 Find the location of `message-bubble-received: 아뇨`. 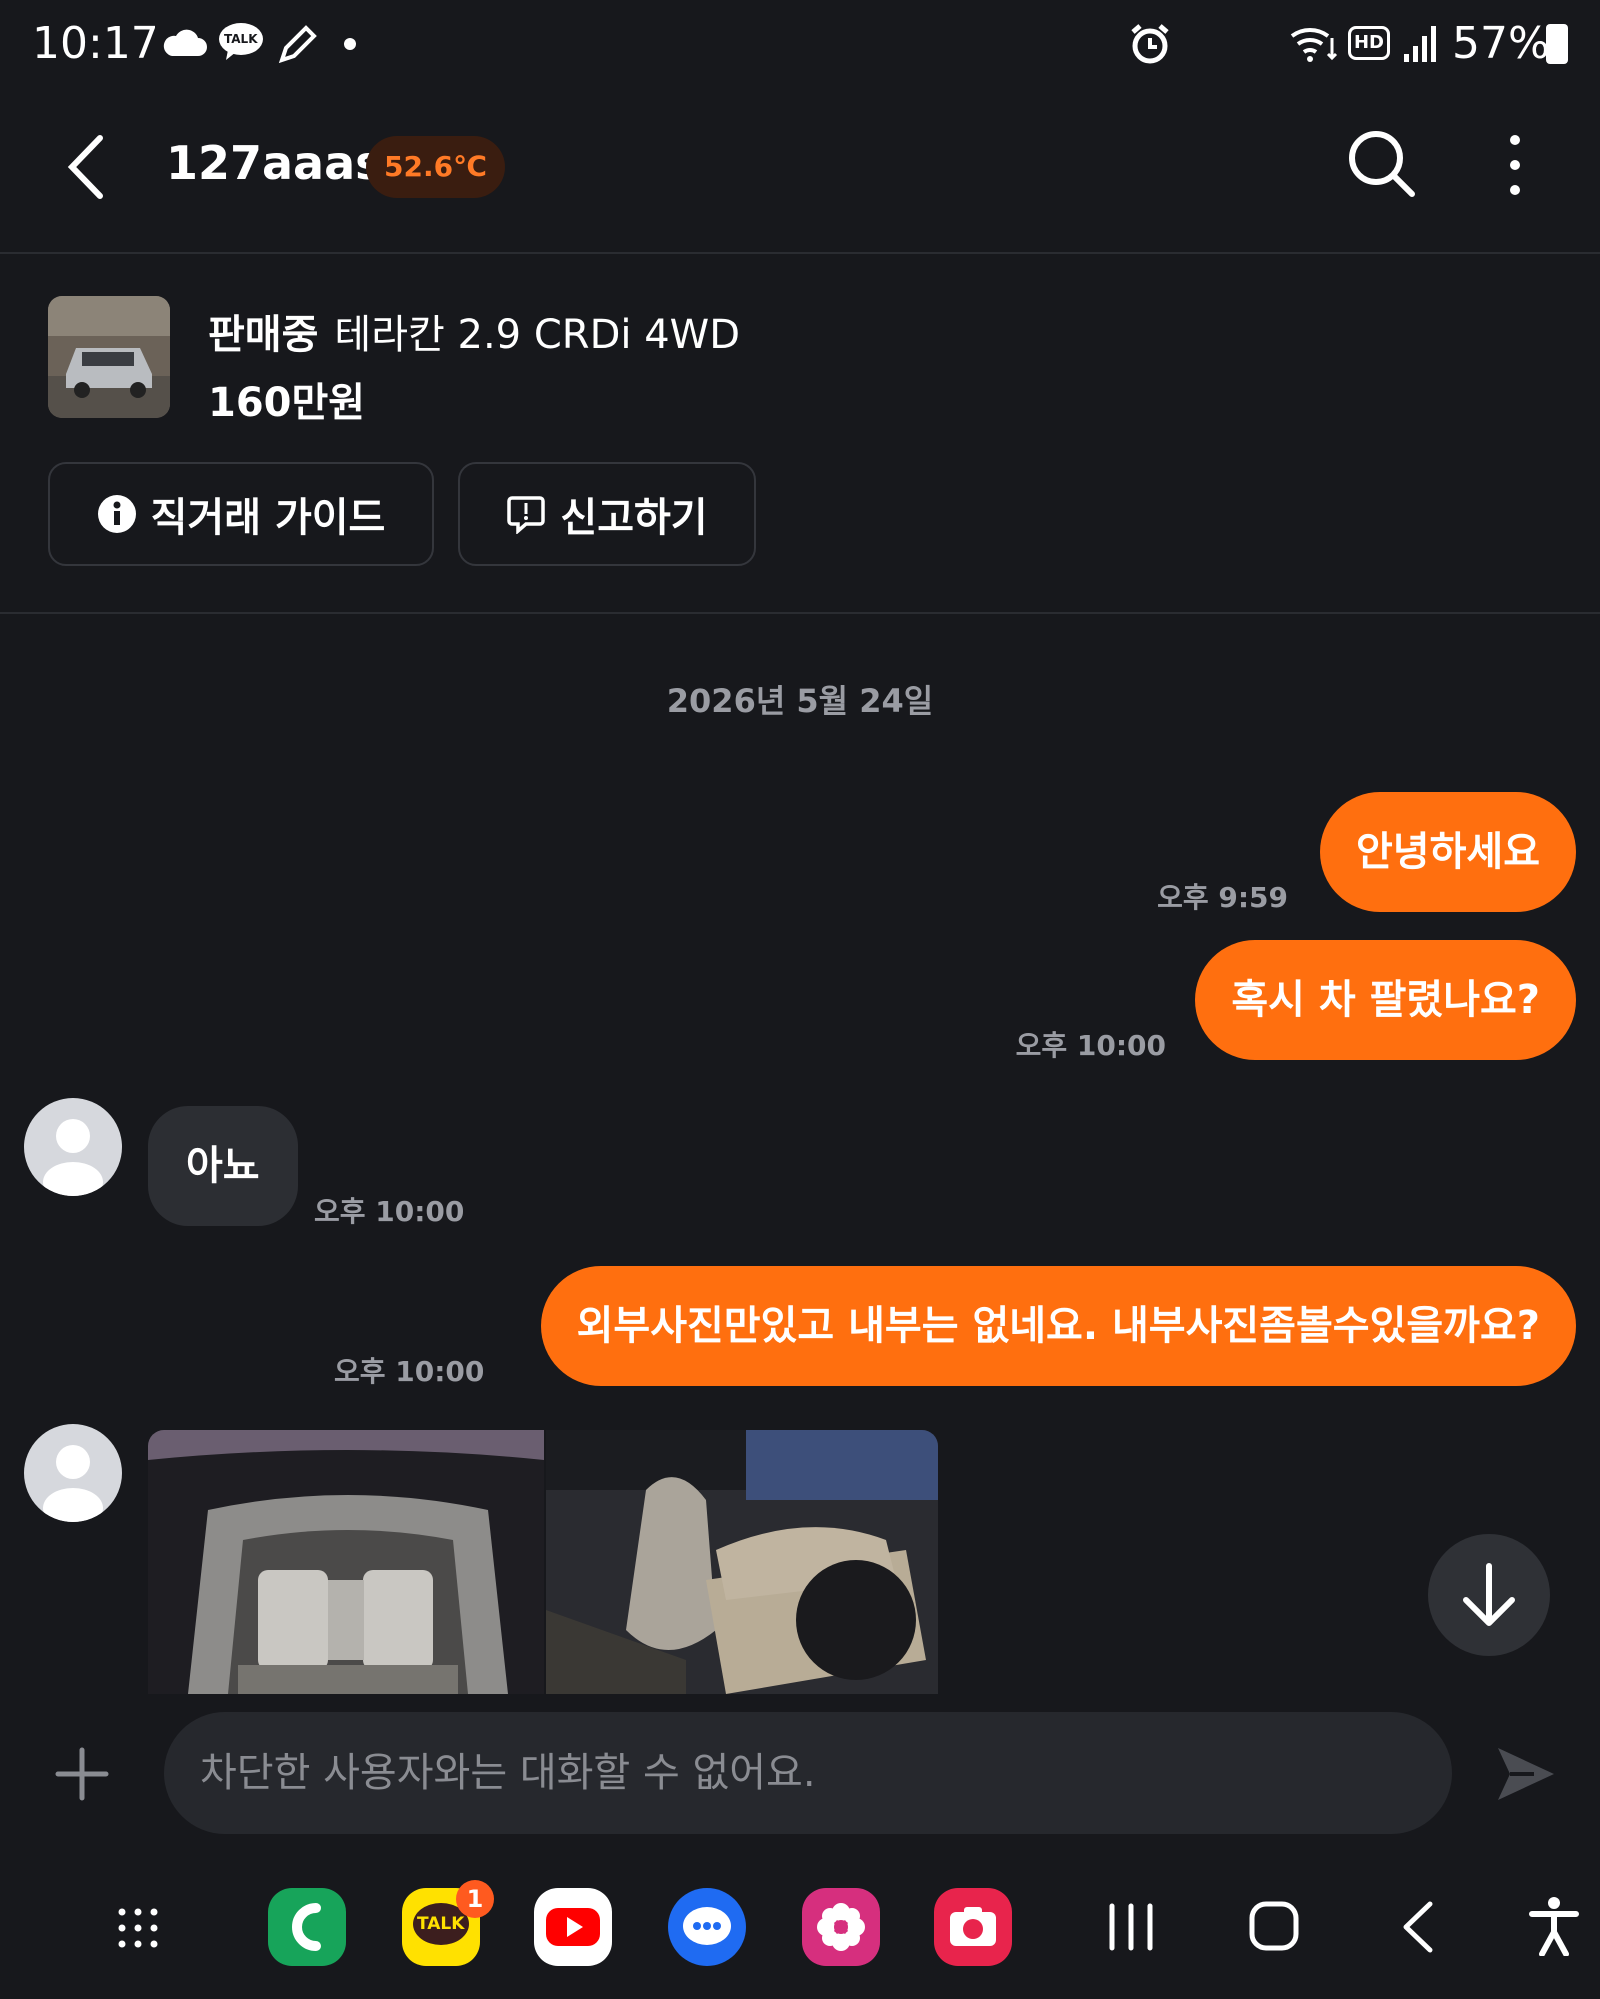

message-bubble-received: 아뇨 is located at coordinates (223, 1166).